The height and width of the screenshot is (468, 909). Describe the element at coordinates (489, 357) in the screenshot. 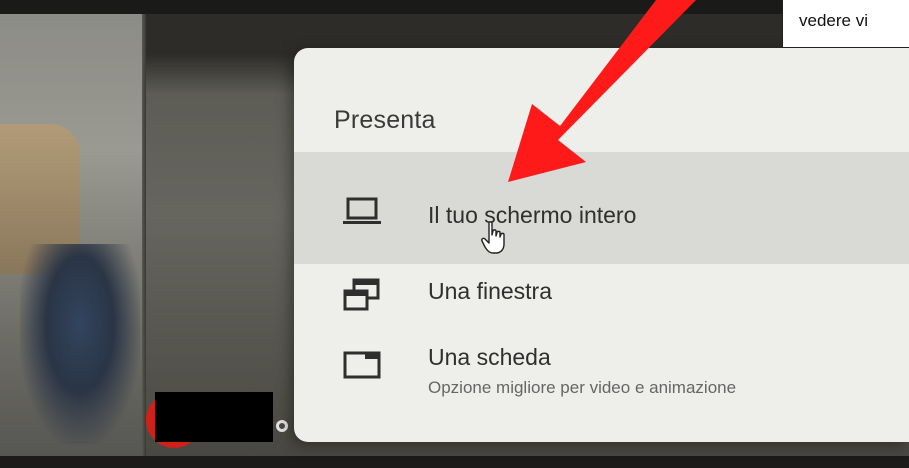

I see `menu-item-label: Una scheda` at that location.